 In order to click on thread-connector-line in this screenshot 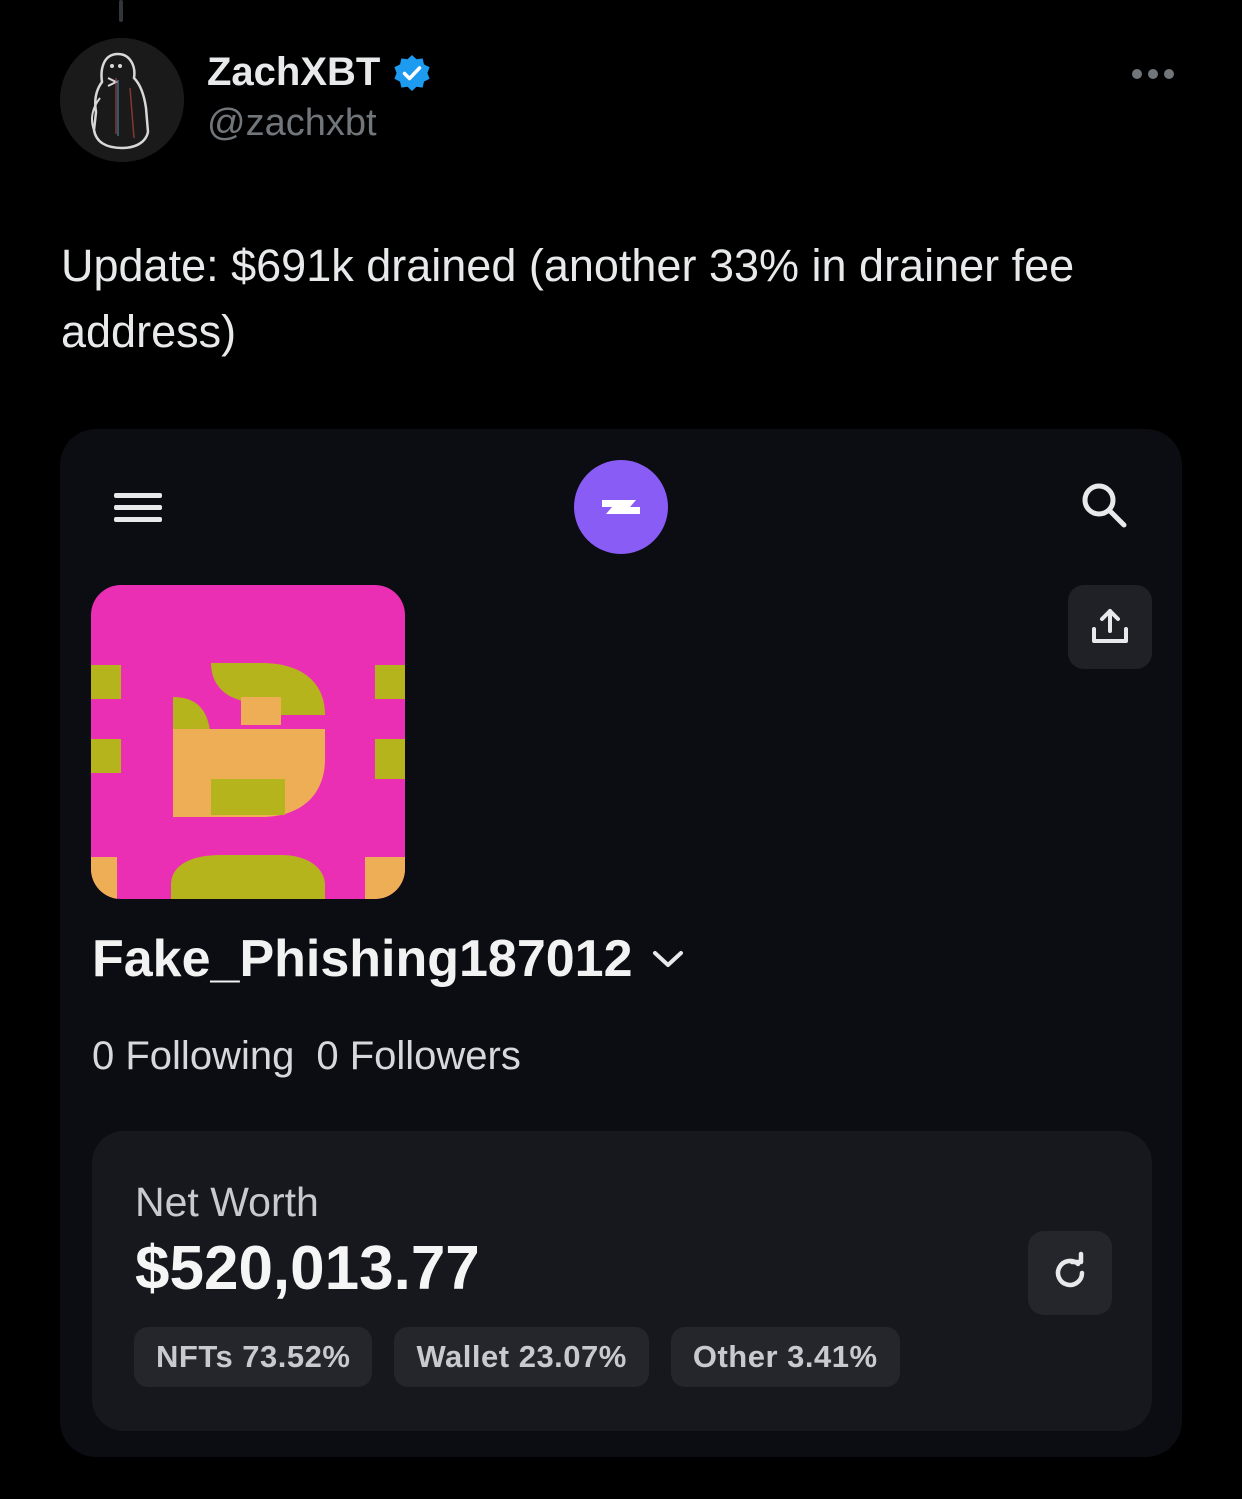, I will do `click(121, 11)`.